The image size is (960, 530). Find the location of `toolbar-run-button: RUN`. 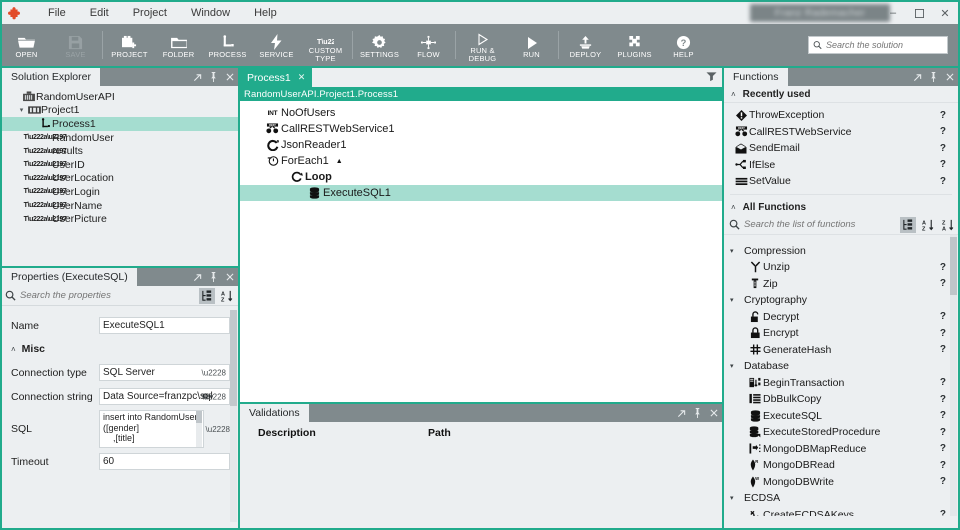

toolbar-run-button: RUN is located at coordinates (531, 45).